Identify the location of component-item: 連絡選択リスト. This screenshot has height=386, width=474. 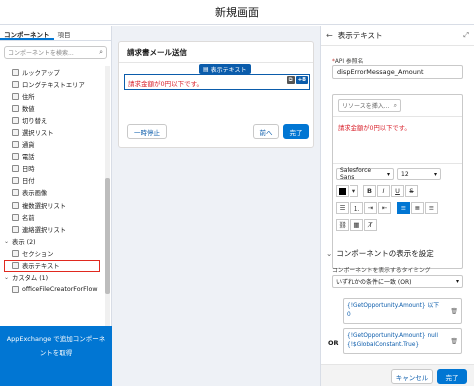
(52, 229).